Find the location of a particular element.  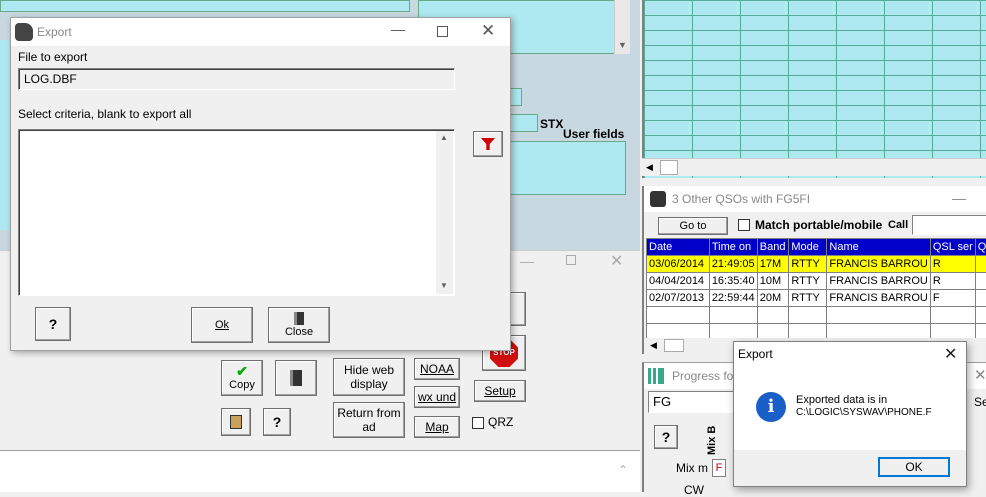

ok-button: Ok is located at coordinates (222, 325).